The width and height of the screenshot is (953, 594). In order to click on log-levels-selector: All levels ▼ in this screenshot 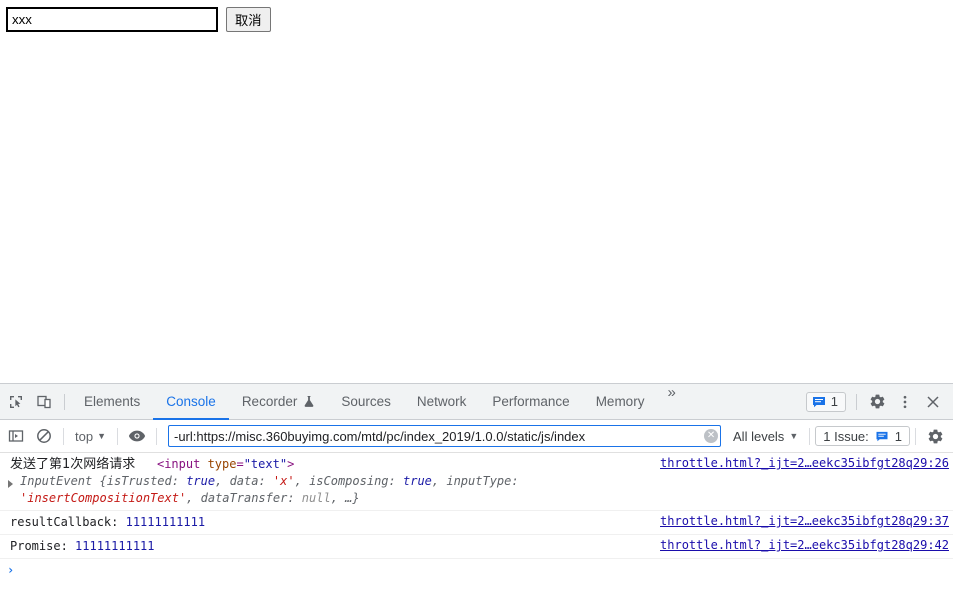, I will do `click(765, 436)`.